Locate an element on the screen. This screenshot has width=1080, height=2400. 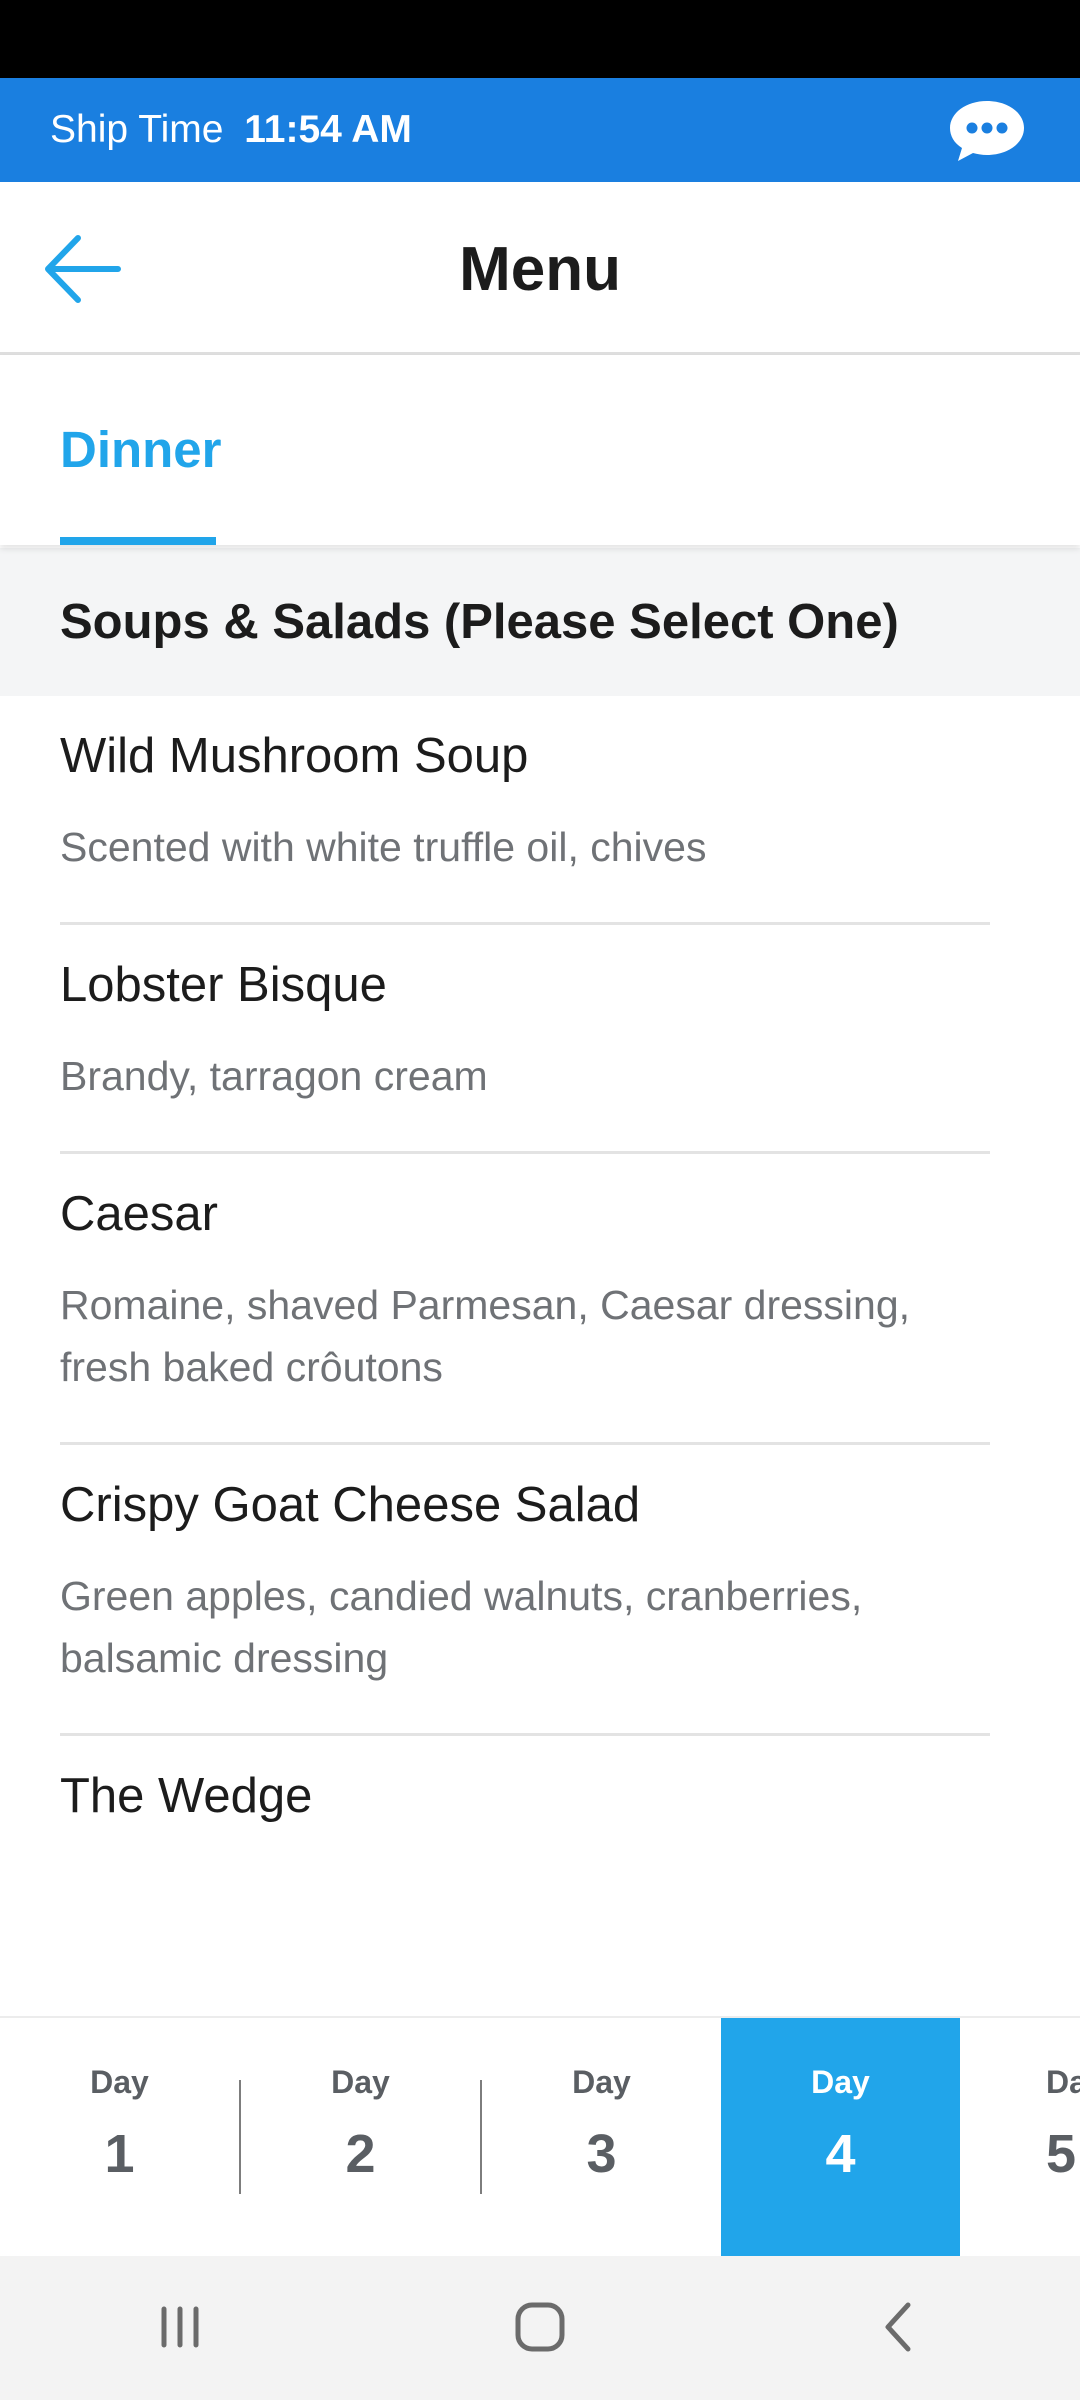
menu-item-name: Crispy Goat Cheese Salad is located at coordinates (350, 1505).